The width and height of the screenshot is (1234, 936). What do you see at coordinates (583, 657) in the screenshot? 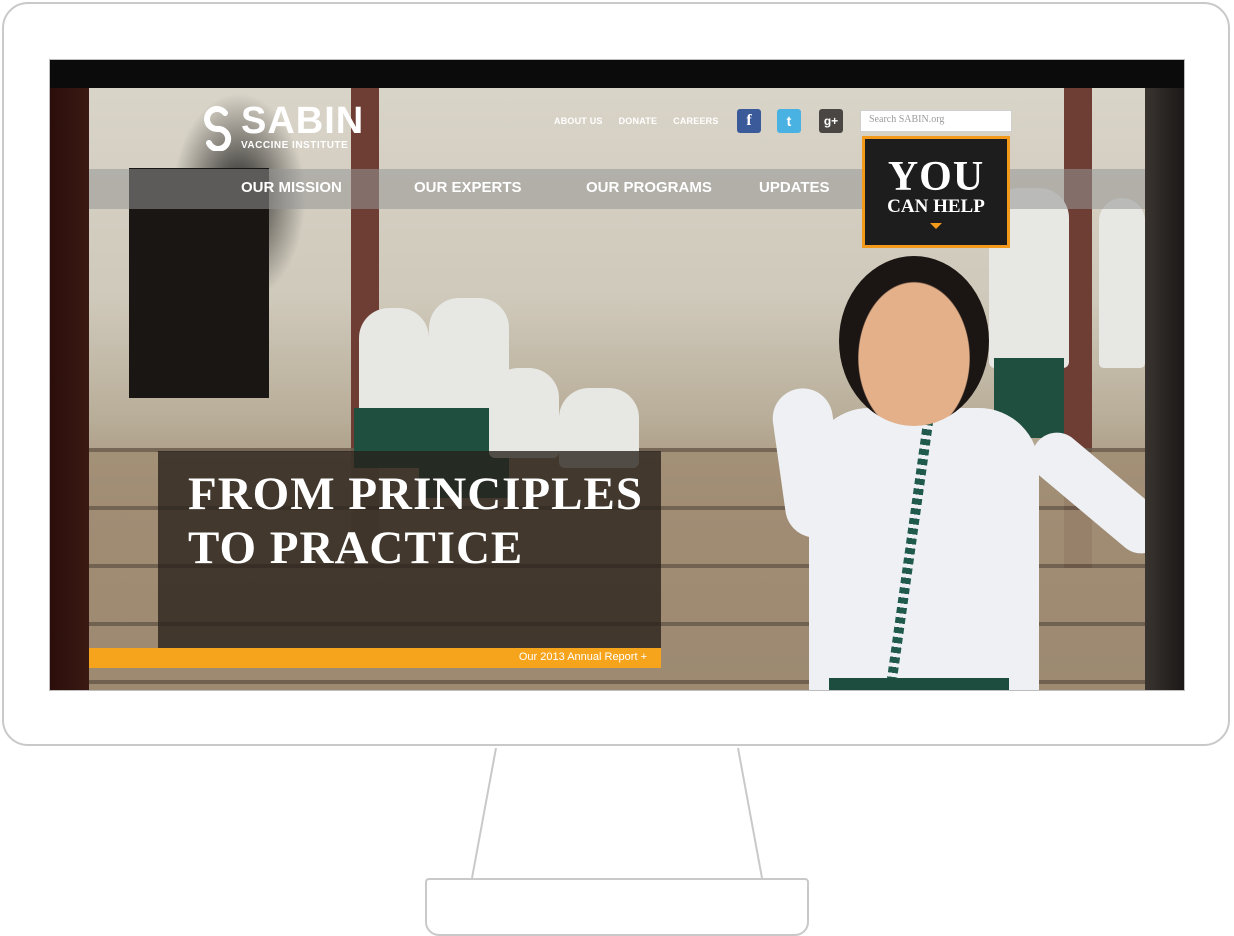
I see `annual-report-link: Our 2013 Annual Report +` at bounding box center [583, 657].